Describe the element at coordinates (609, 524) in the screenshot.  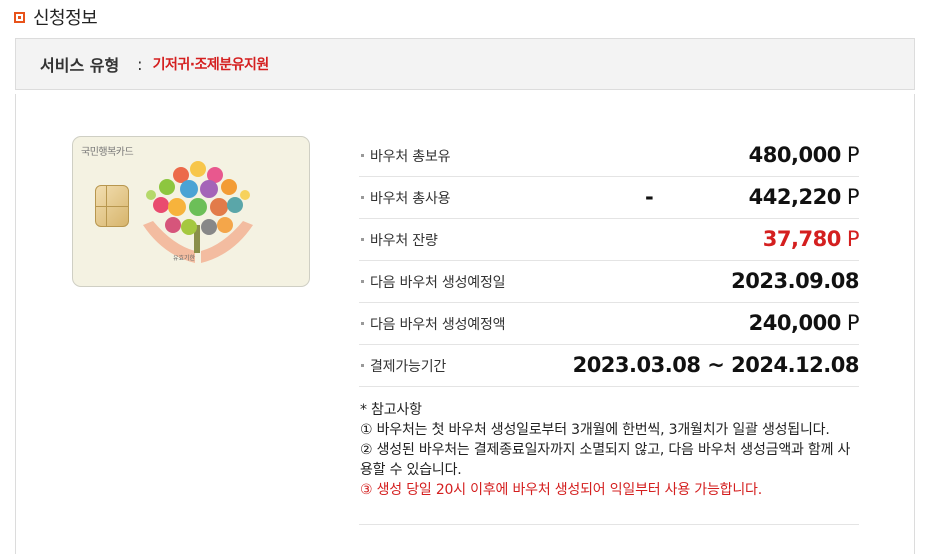
I see `notes-divider` at that location.